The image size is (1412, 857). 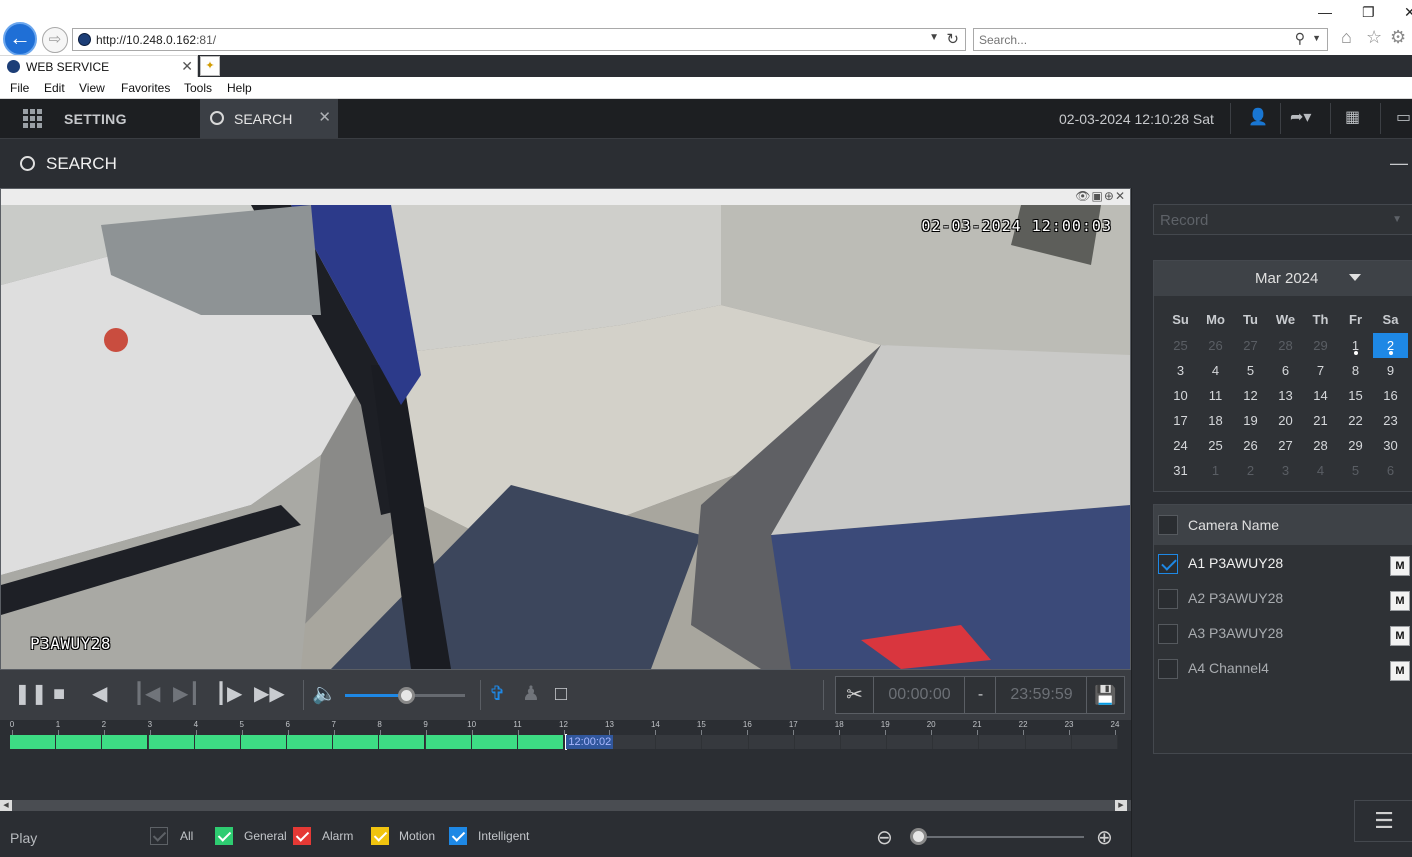 I want to click on calendar-day: 18, so click(x=1215, y=420).